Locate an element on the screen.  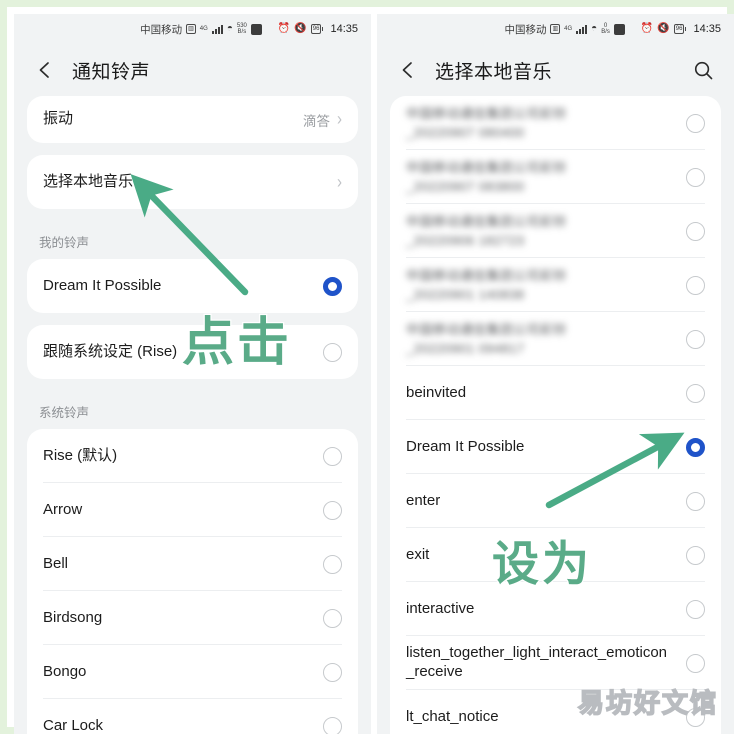
blurred-track-name: 中国移动通信集团公司彩铃 _20220907 080400 is located at coordinates (486, 123).